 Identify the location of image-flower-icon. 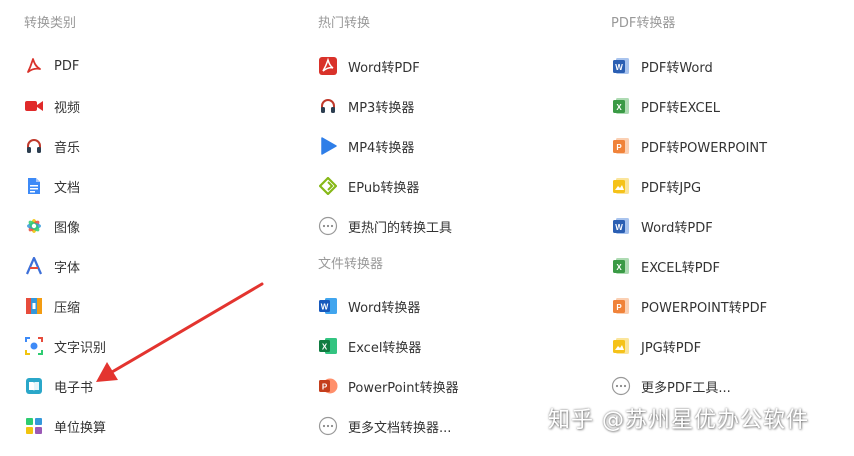
(34, 226).